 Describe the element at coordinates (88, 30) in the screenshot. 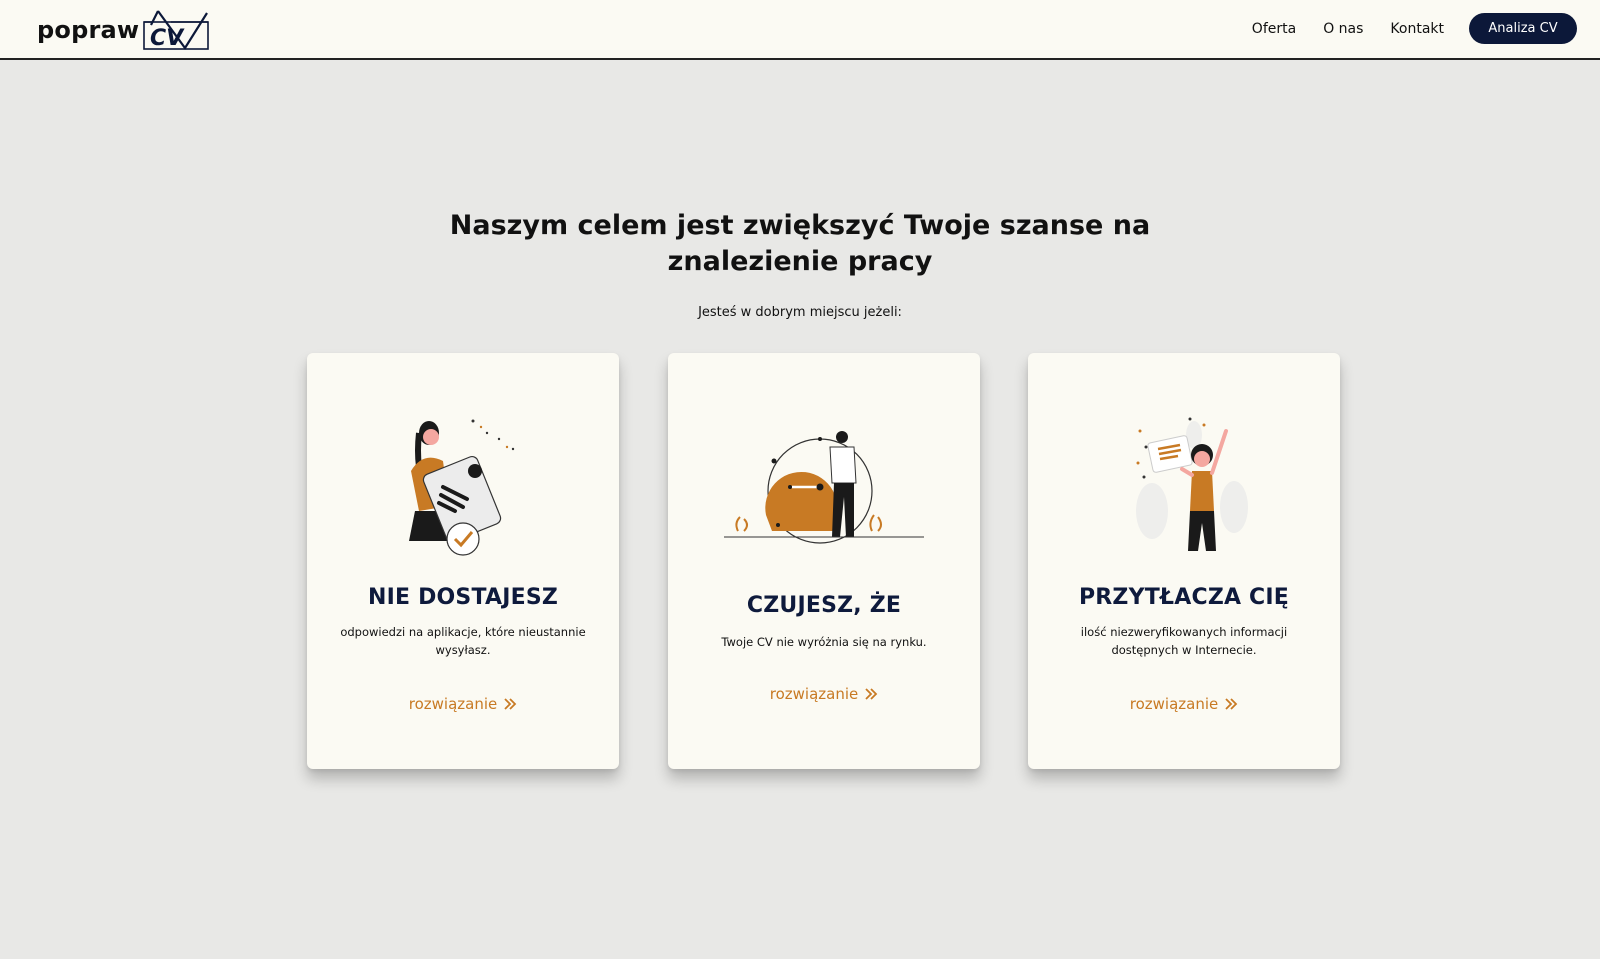

I see `logo-text: popraw` at that location.